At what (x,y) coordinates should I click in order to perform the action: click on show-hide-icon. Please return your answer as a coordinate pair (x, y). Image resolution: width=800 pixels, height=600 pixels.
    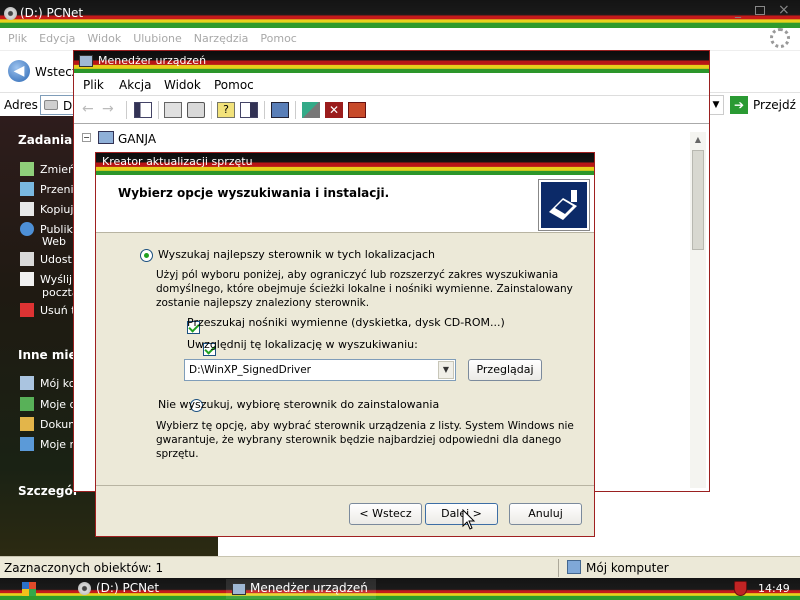
    Looking at the image, I should click on (249, 110).